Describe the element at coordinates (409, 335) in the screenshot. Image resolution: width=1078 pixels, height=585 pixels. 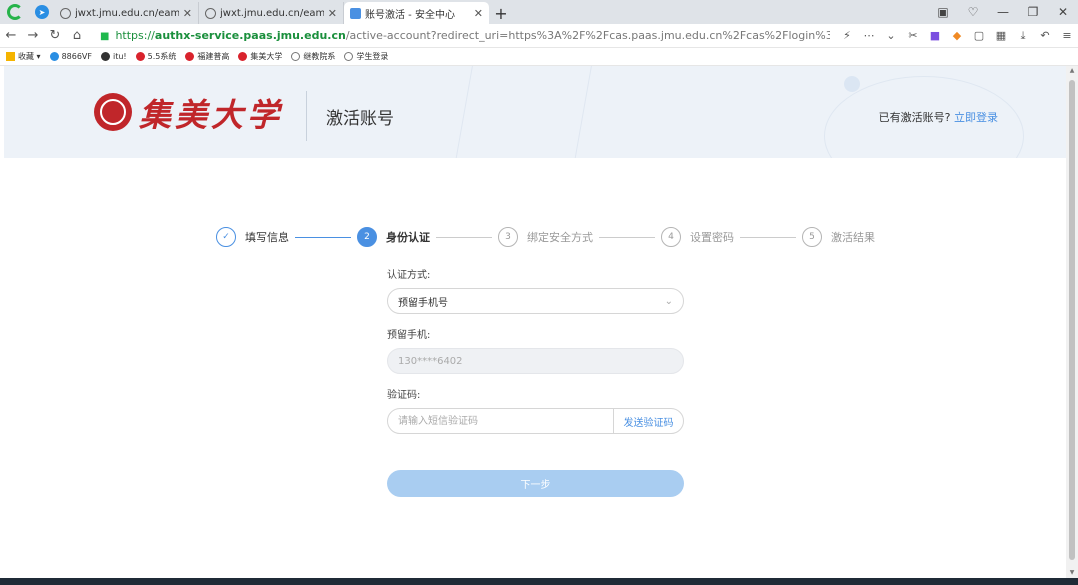
I see `phone-label: 预留手机:` at that location.